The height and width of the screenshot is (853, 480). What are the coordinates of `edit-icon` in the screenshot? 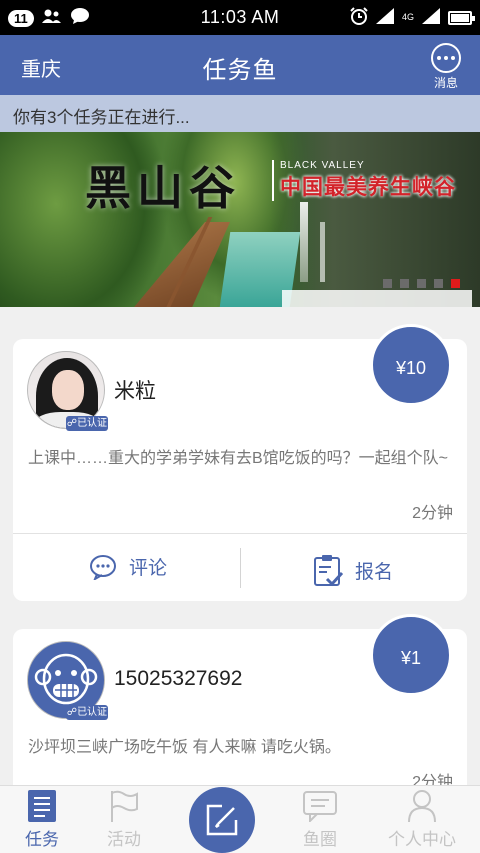 It's located at (222, 820).